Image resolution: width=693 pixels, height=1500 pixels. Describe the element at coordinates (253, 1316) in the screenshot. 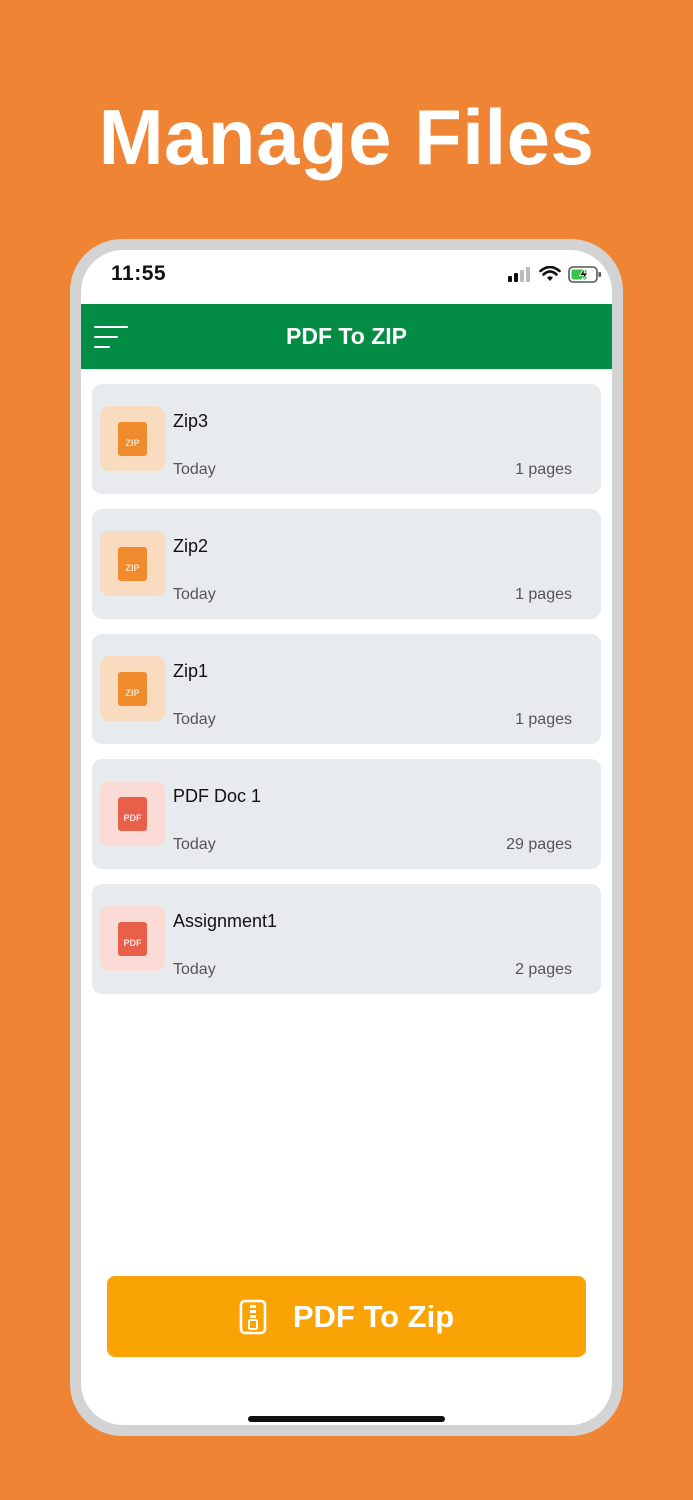

I see `zip-file-icon` at that location.